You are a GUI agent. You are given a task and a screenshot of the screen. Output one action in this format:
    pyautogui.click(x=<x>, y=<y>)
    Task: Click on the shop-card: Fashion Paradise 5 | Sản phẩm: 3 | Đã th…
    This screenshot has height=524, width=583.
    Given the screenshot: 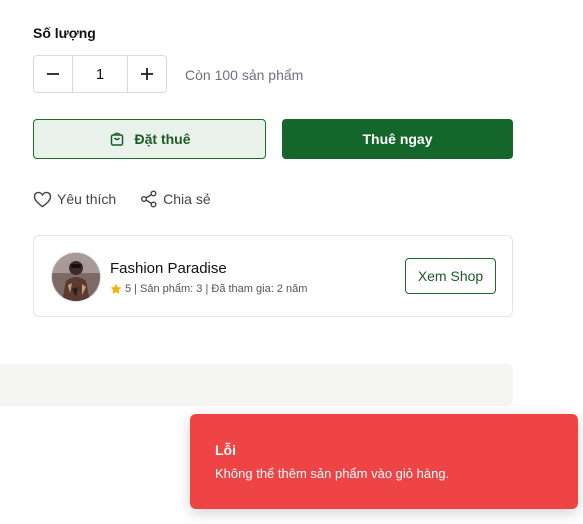 What is the action you would take?
    pyautogui.click(x=273, y=276)
    